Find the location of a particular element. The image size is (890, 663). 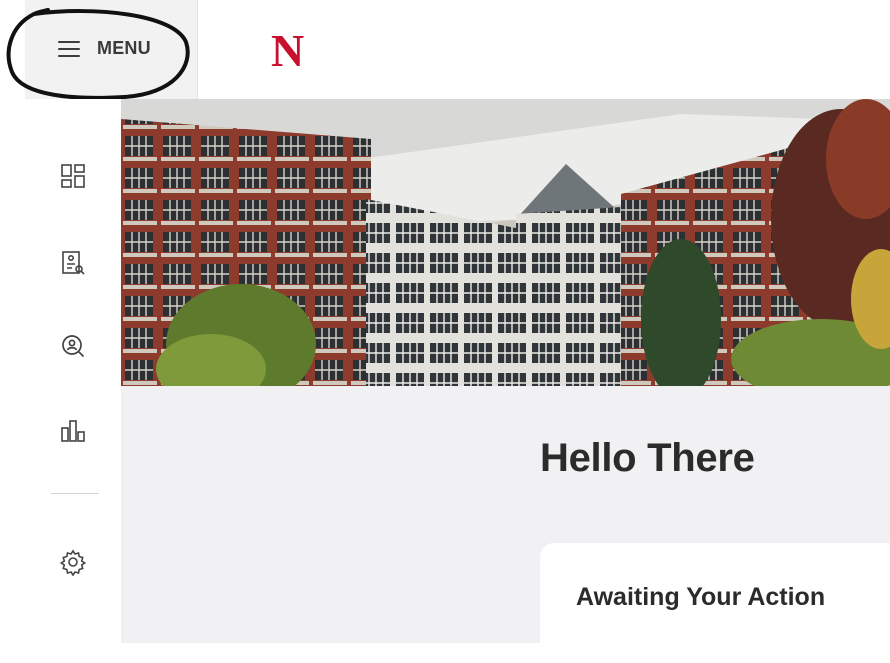

gear-icon is located at coordinates (73, 562).